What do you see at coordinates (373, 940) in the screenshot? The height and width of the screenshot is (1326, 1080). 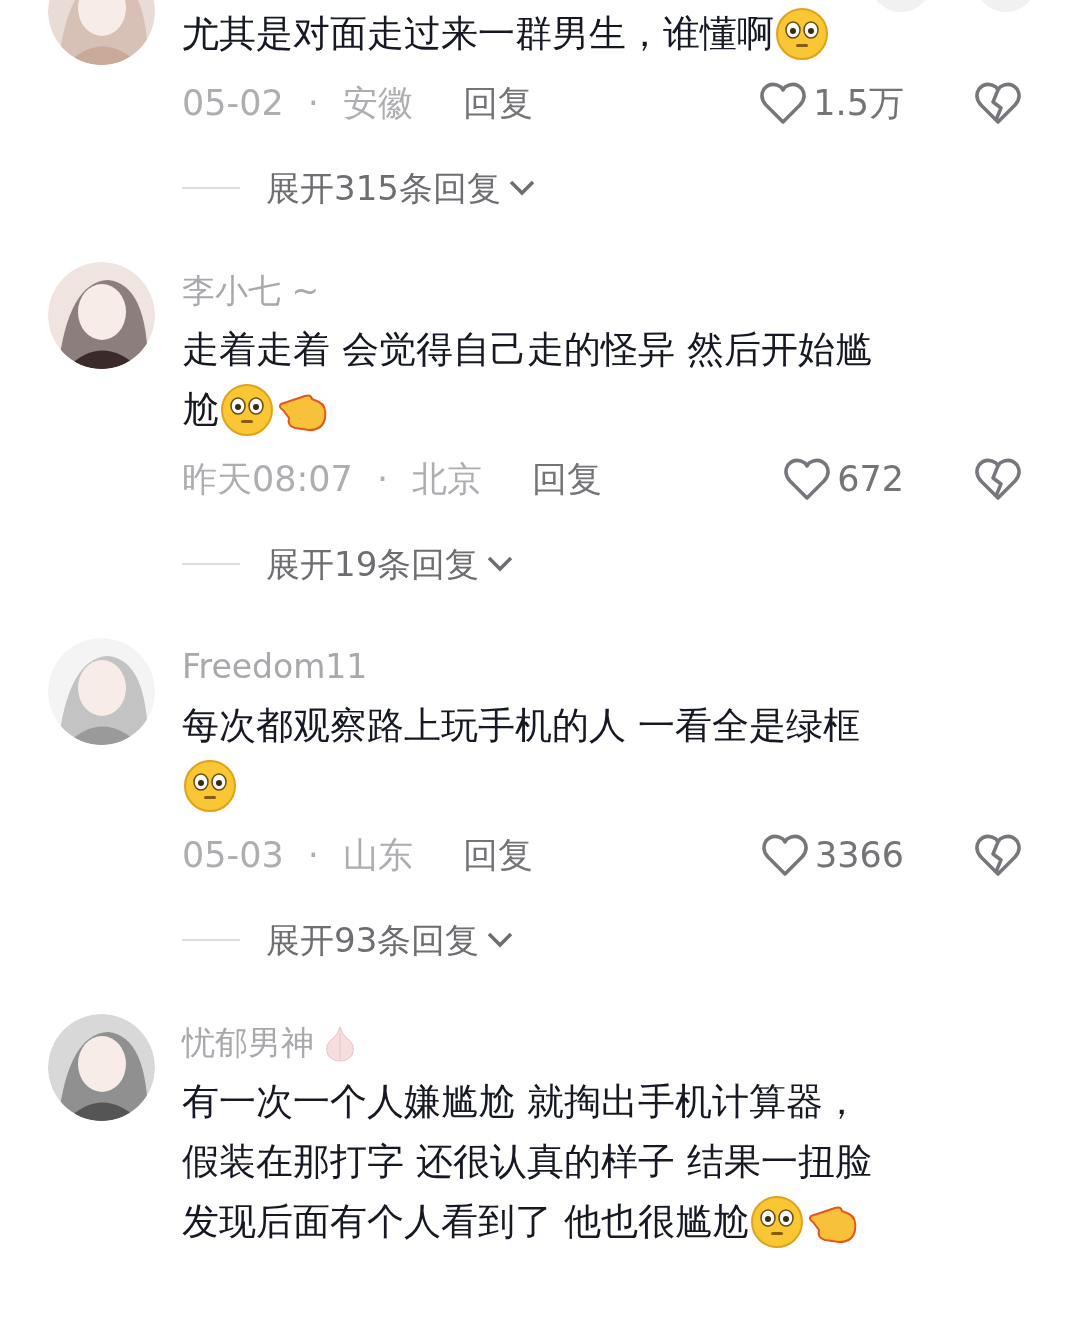 I see `expand-replies-link: 展开93条回复` at bounding box center [373, 940].